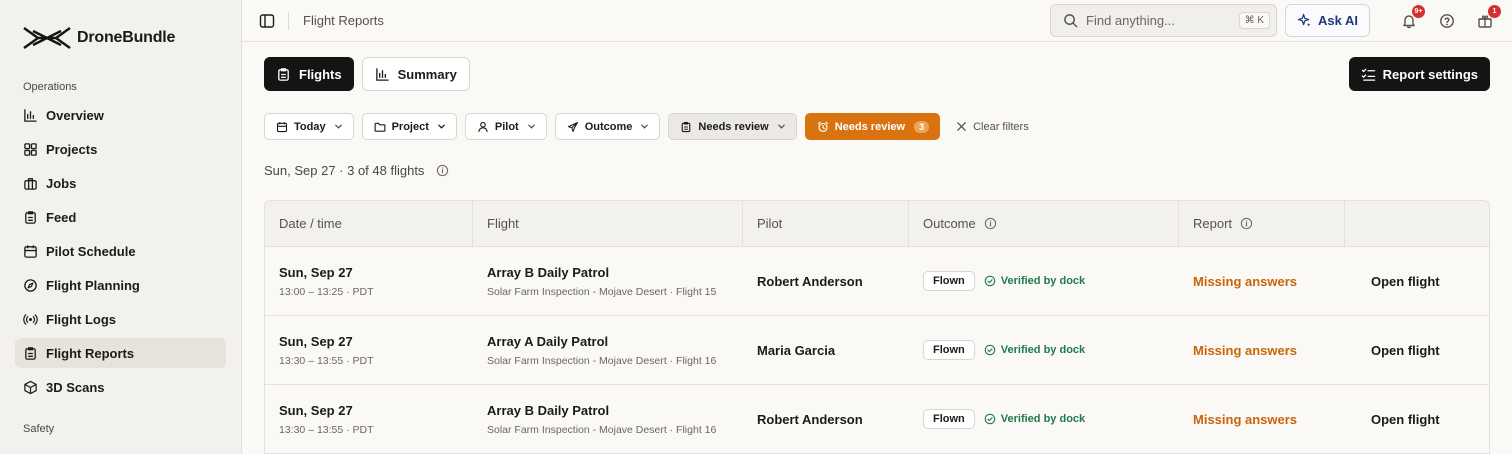  I want to click on column-header-label: Date / time, so click(310, 223).